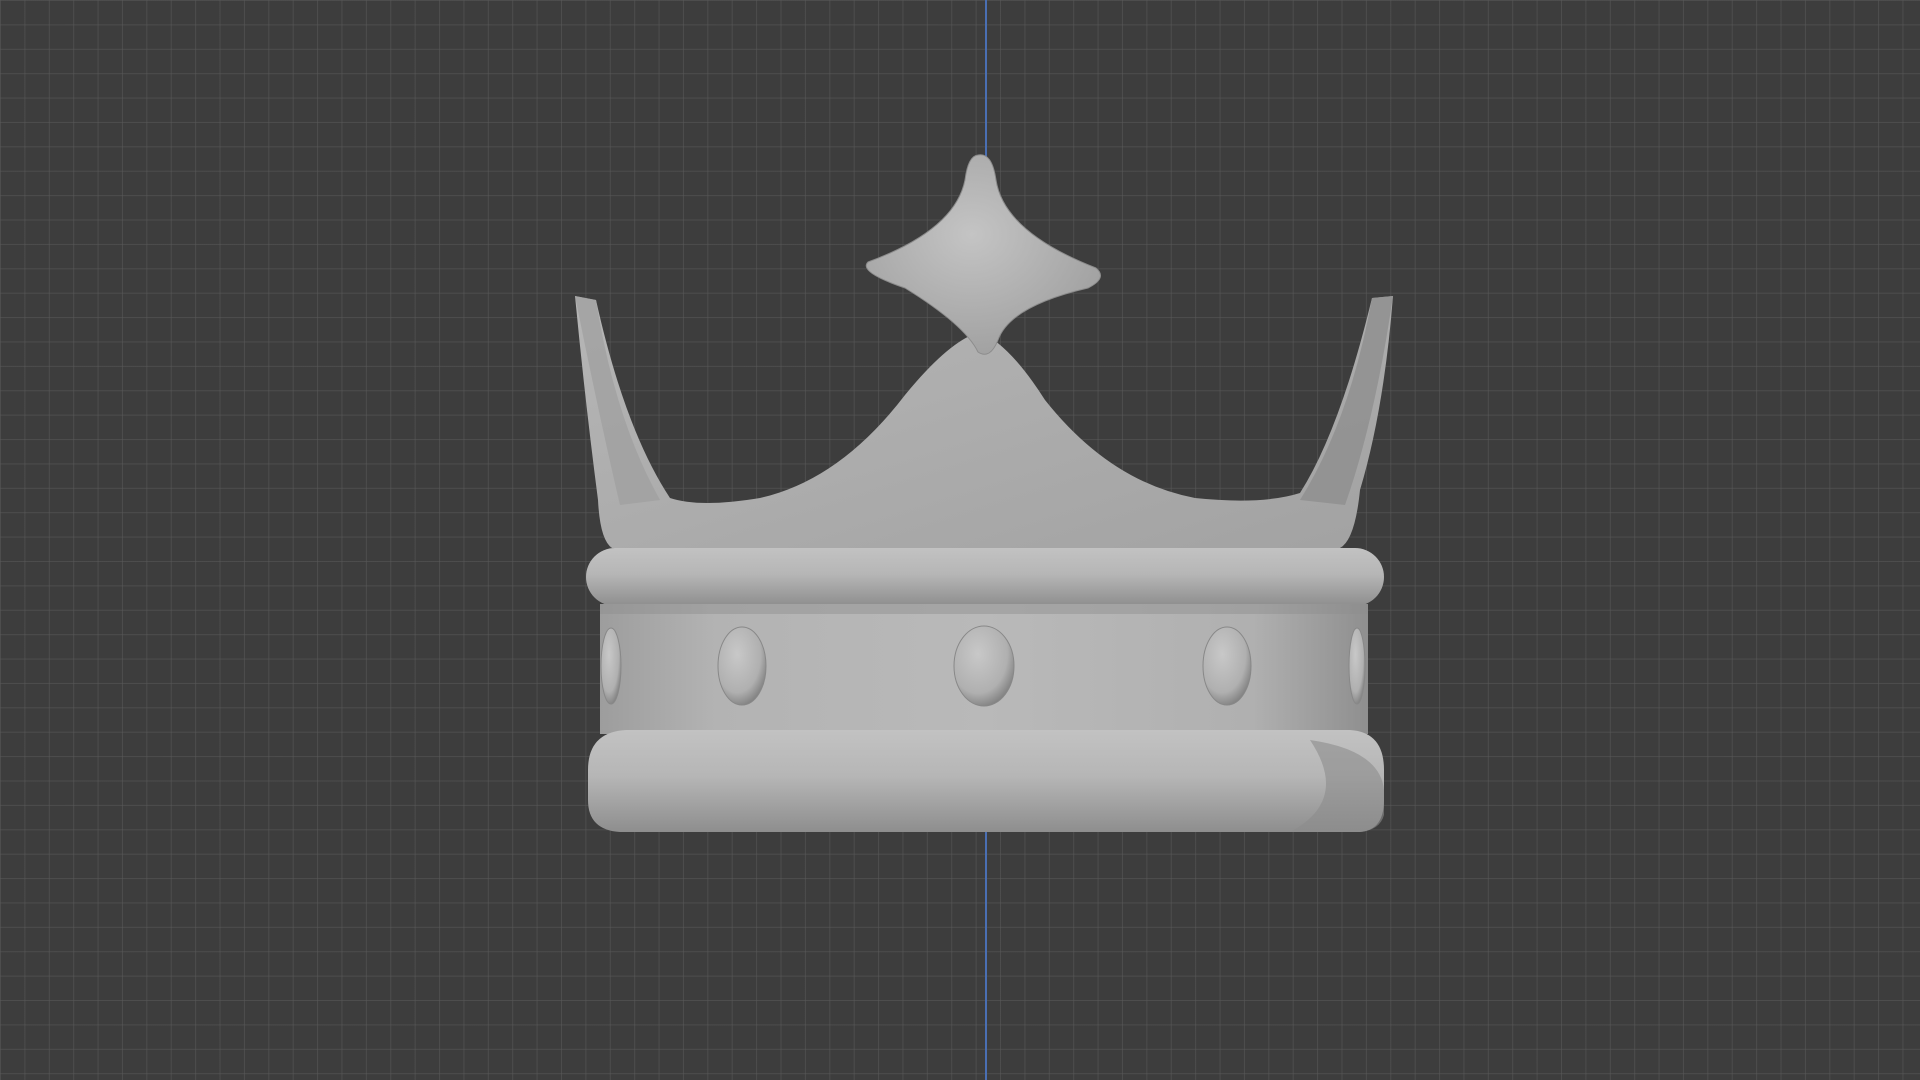 The image size is (1920, 1080). Describe the element at coordinates (983, 254) in the screenshot. I see `star-ornament` at that location.